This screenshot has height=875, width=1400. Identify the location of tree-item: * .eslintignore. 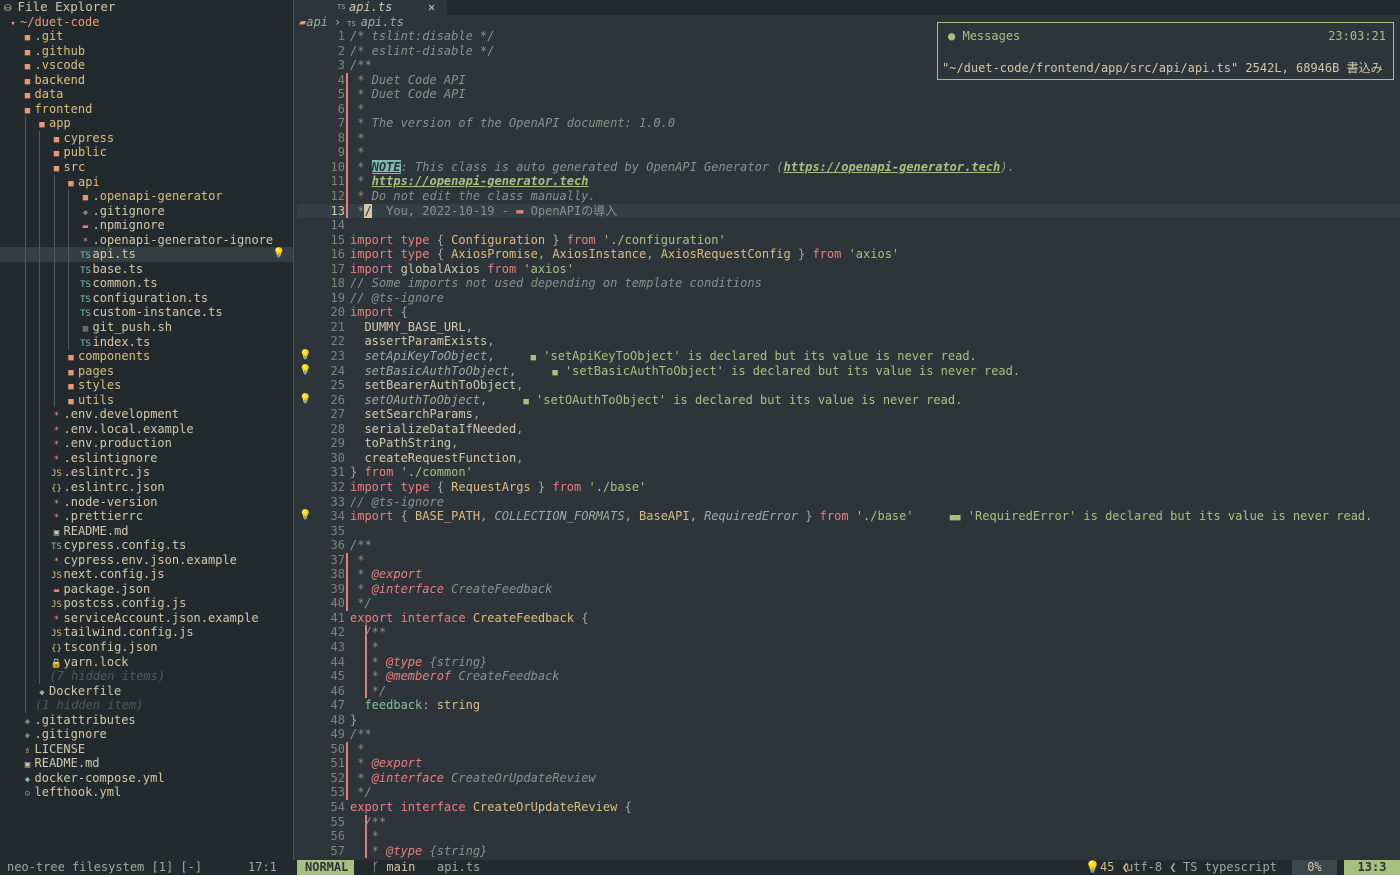
(146, 458).